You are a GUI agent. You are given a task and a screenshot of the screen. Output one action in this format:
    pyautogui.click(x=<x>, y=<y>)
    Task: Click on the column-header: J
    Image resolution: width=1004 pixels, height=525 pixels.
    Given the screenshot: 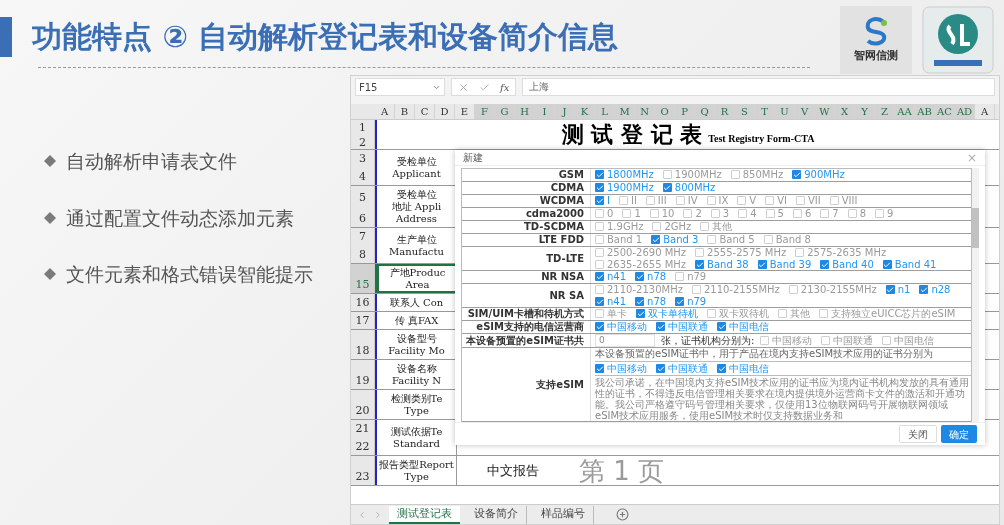 What is the action you would take?
    pyautogui.click(x=565, y=111)
    